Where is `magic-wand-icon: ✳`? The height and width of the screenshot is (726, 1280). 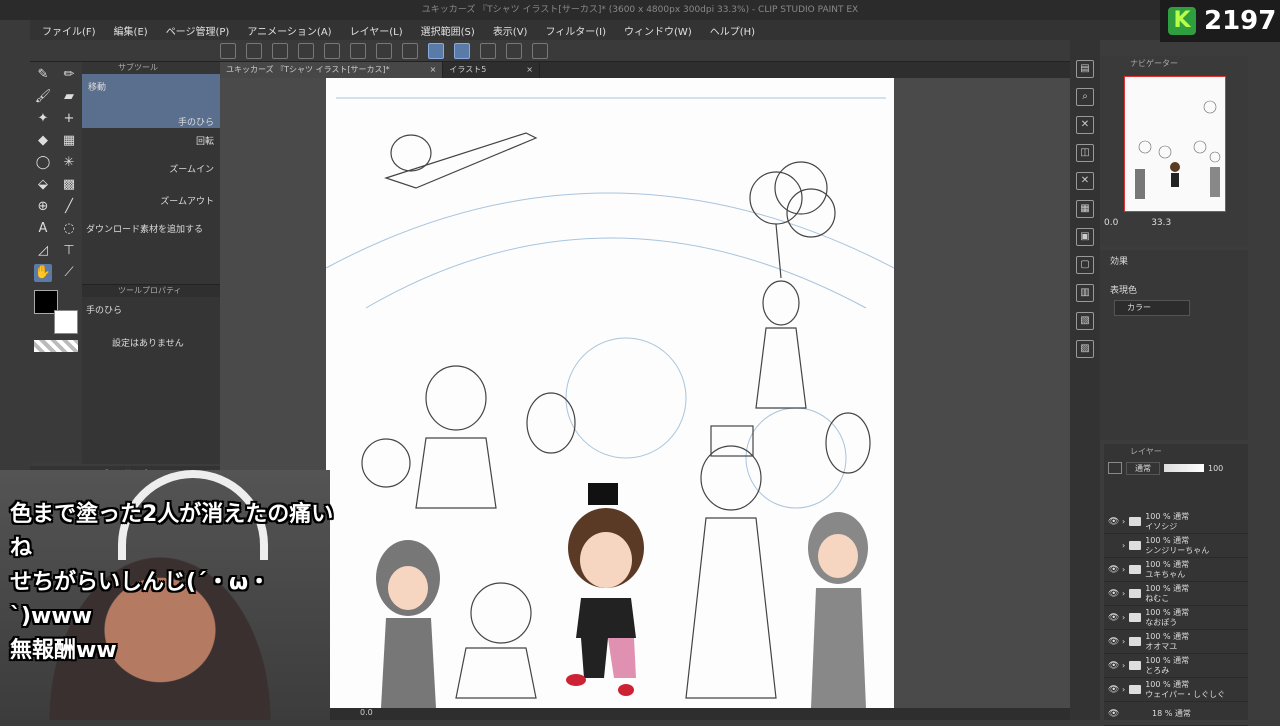 magic-wand-icon: ✳ is located at coordinates (69, 163).